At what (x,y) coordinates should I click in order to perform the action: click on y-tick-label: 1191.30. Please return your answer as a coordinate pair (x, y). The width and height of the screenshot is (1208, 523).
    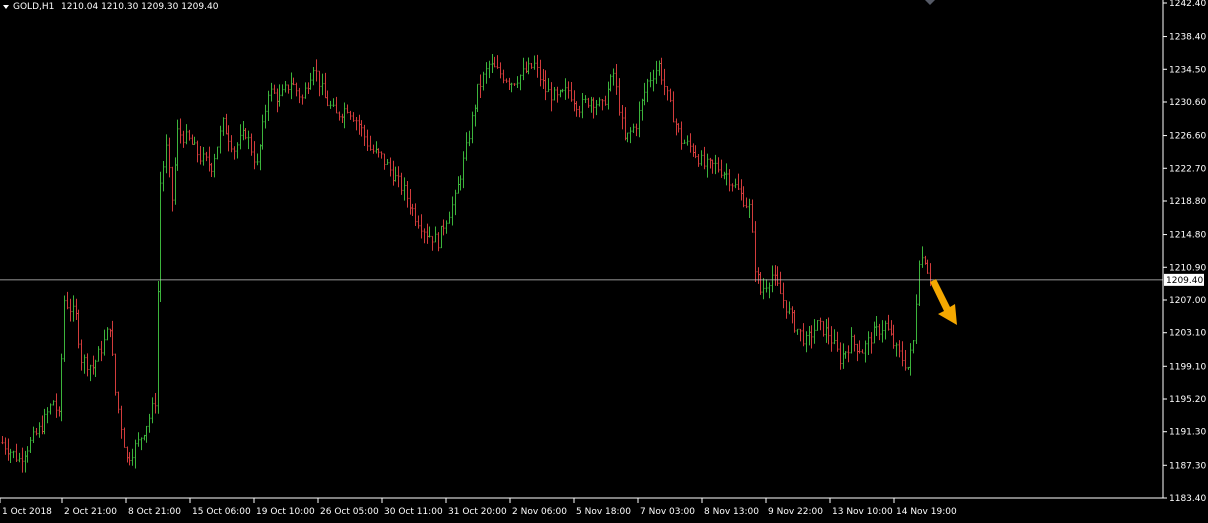
    Looking at the image, I should click on (1187, 433).